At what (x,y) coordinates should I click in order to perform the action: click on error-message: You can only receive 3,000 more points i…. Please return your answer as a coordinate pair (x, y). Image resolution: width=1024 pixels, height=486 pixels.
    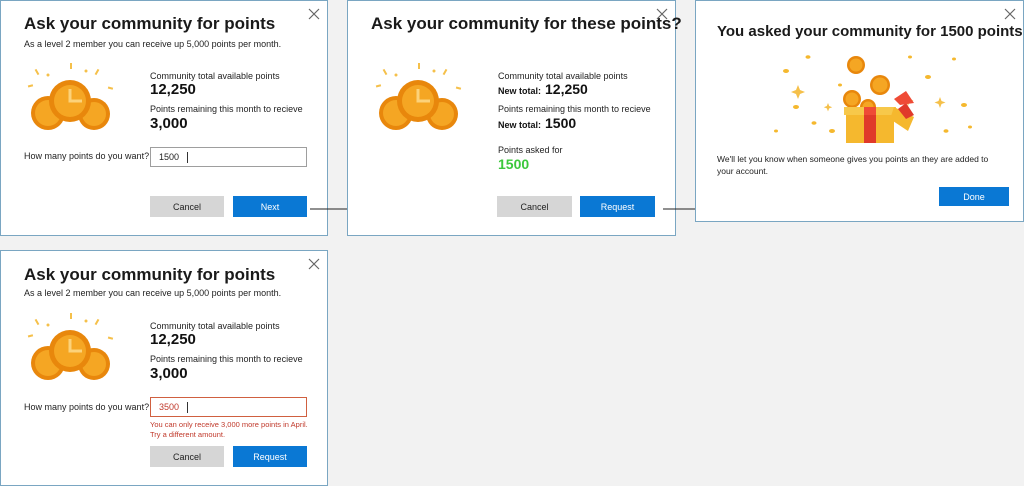
    Looking at the image, I should click on (229, 429).